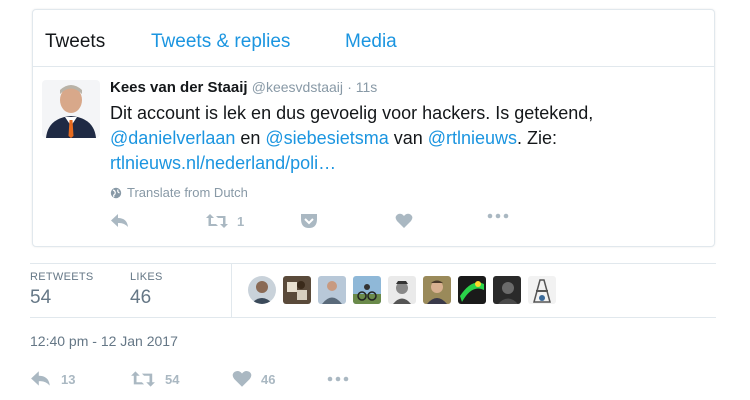  Describe the element at coordinates (116, 192) in the screenshot. I see `globe-icon` at that location.